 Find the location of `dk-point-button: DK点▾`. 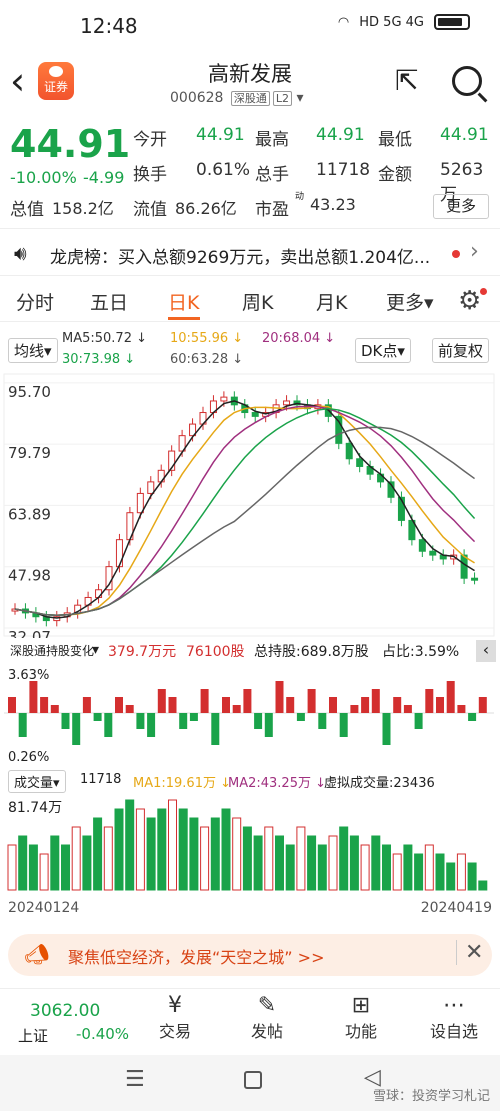

dk-point-button: DK点▾ is located at coordinates (383, 350).